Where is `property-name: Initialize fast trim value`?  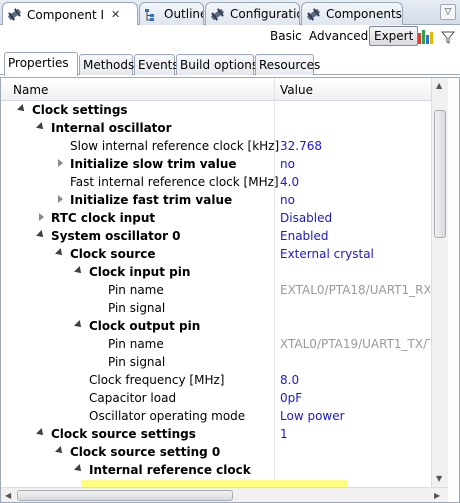
property-name: Initialize fast trim value is located at coordinates (151, 200).